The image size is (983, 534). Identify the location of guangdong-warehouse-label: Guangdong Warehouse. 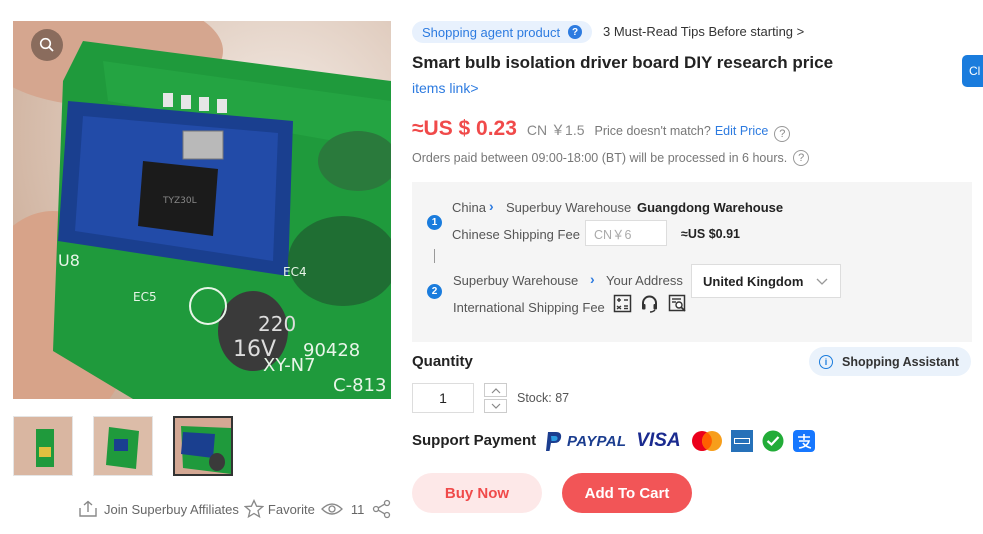
(710, 207).